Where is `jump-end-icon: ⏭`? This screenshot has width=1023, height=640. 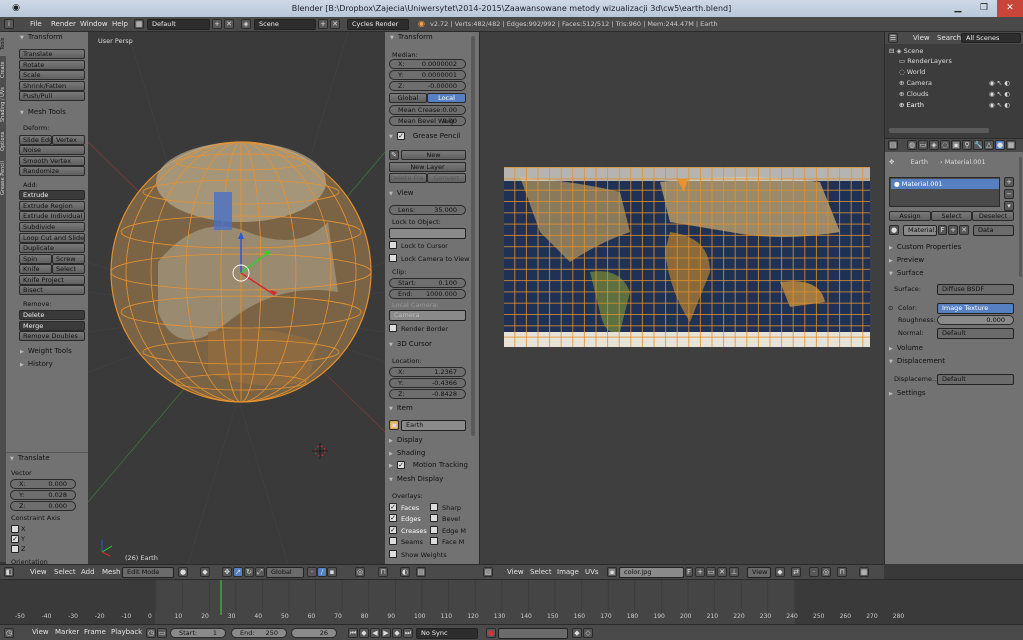
jump-end-icon: ⏭ is located at coordinates (408, 633).